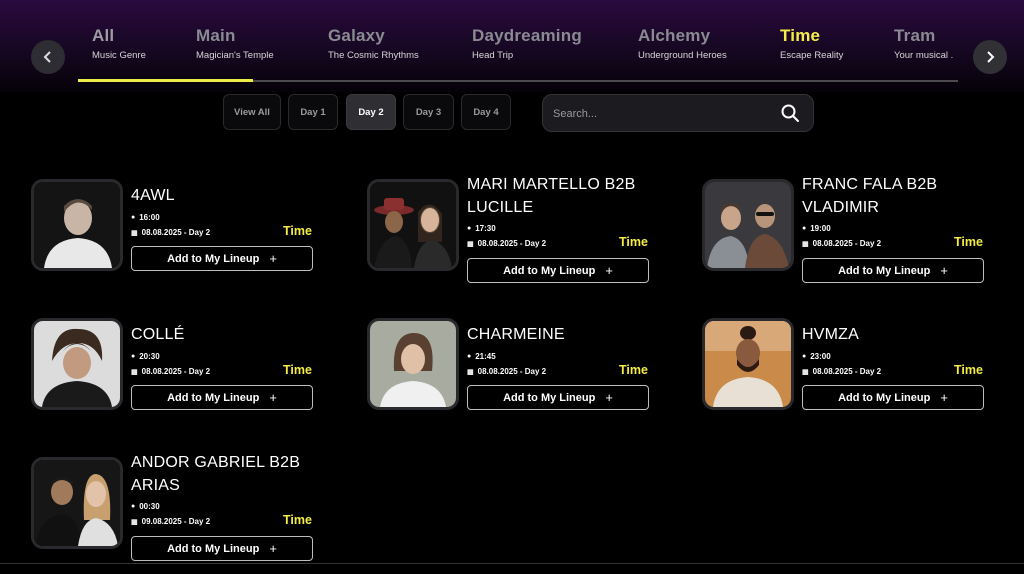 This screenshot has height=574, width=1024. Describe the element at coordinates (373, 55) in the screenshot. I see `tab-subtitle: The Cosmic Rhythms` at that location.